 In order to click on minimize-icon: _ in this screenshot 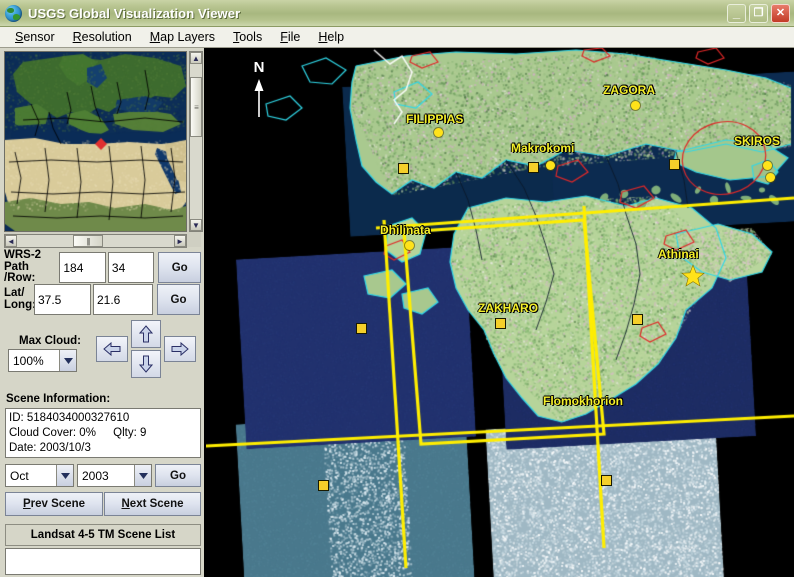, I will do `click(736, 12)`.